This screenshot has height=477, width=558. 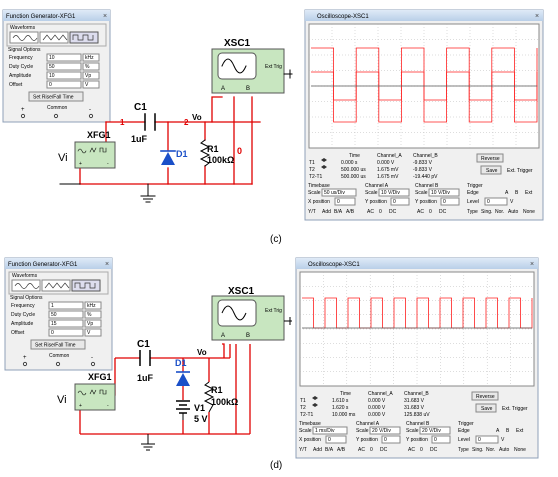 I want to click on readout-header: Channel_A, so click(x=380, y=394).